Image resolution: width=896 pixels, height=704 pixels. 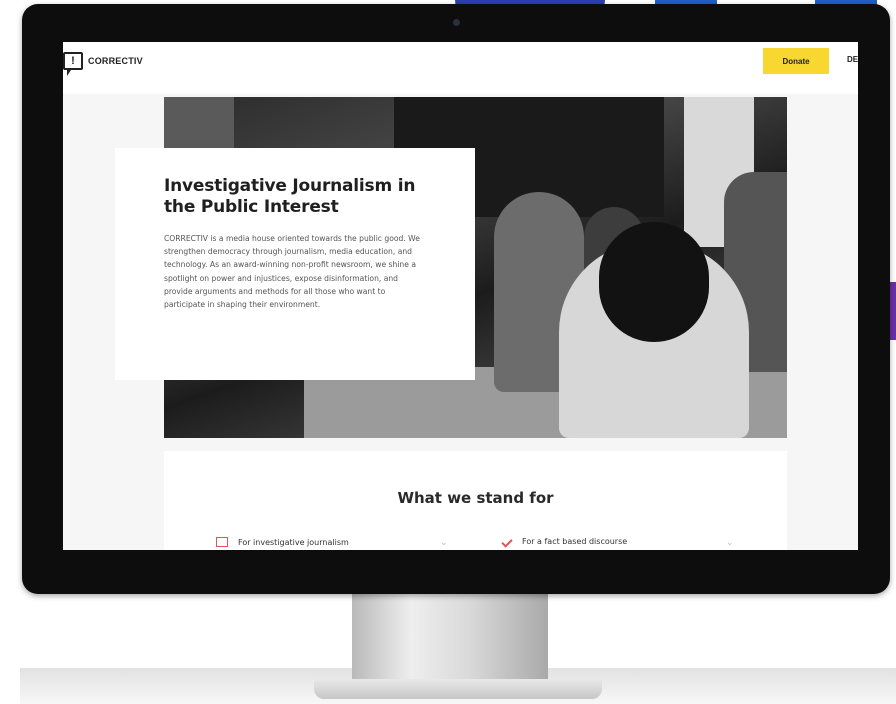 I want to click on logo-icon: !, so click(x=73, y=64).